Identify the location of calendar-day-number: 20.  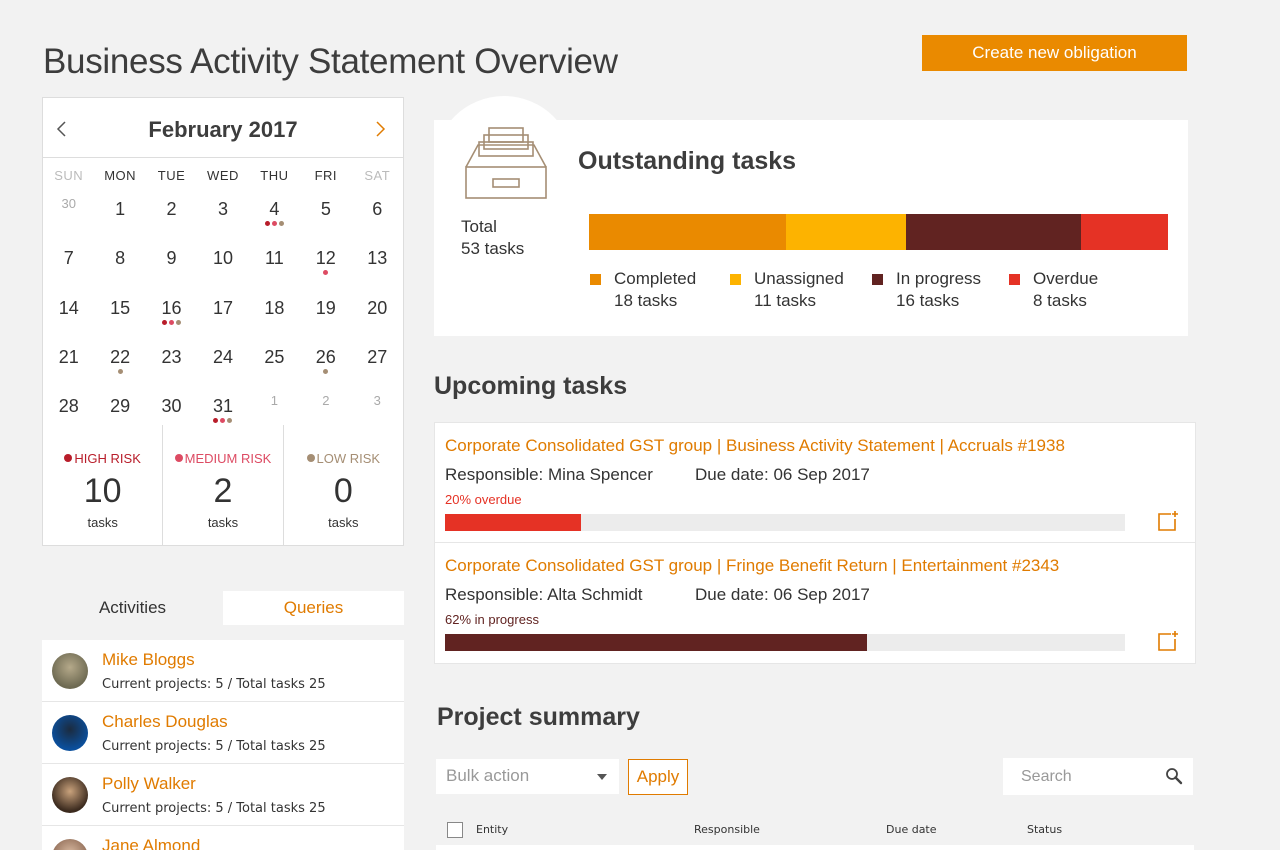
(377, 307).